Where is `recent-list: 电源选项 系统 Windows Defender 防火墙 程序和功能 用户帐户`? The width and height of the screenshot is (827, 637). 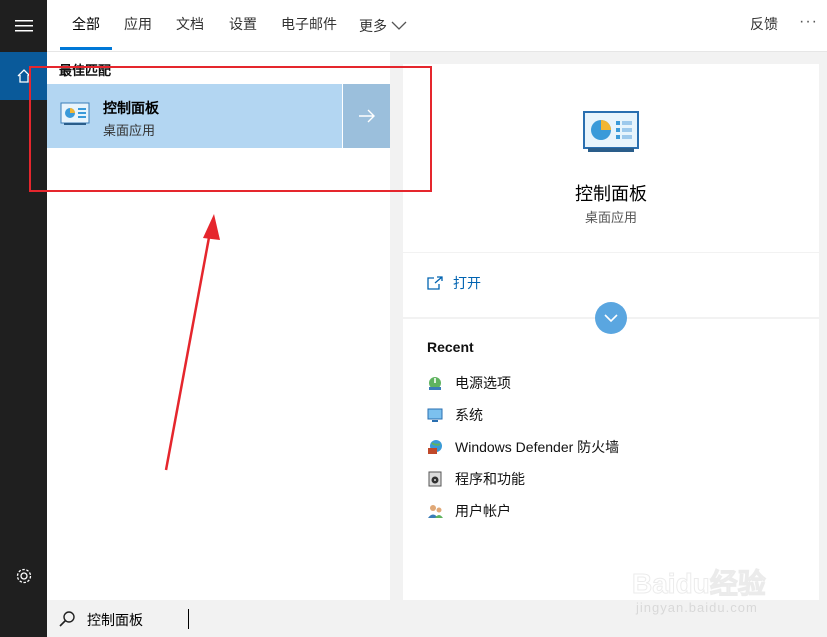
recent-list: 电源选项 系统 Windows Defender 防火墙 程序和功能 用户帐户 is located at coordinates (523, 447).